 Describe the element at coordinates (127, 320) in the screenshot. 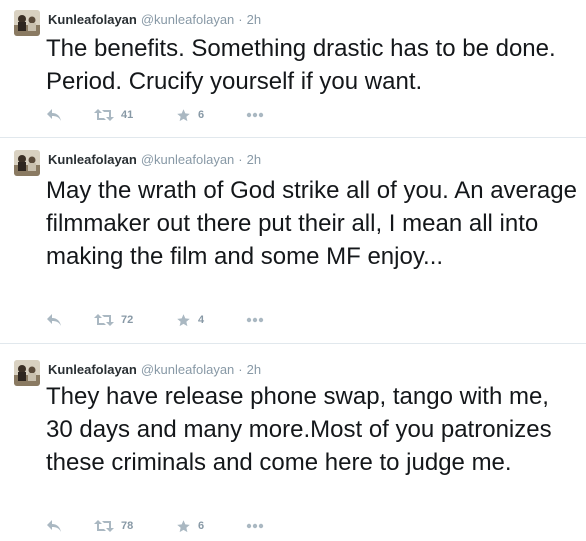

I see `retweet-count: 72` at that location.